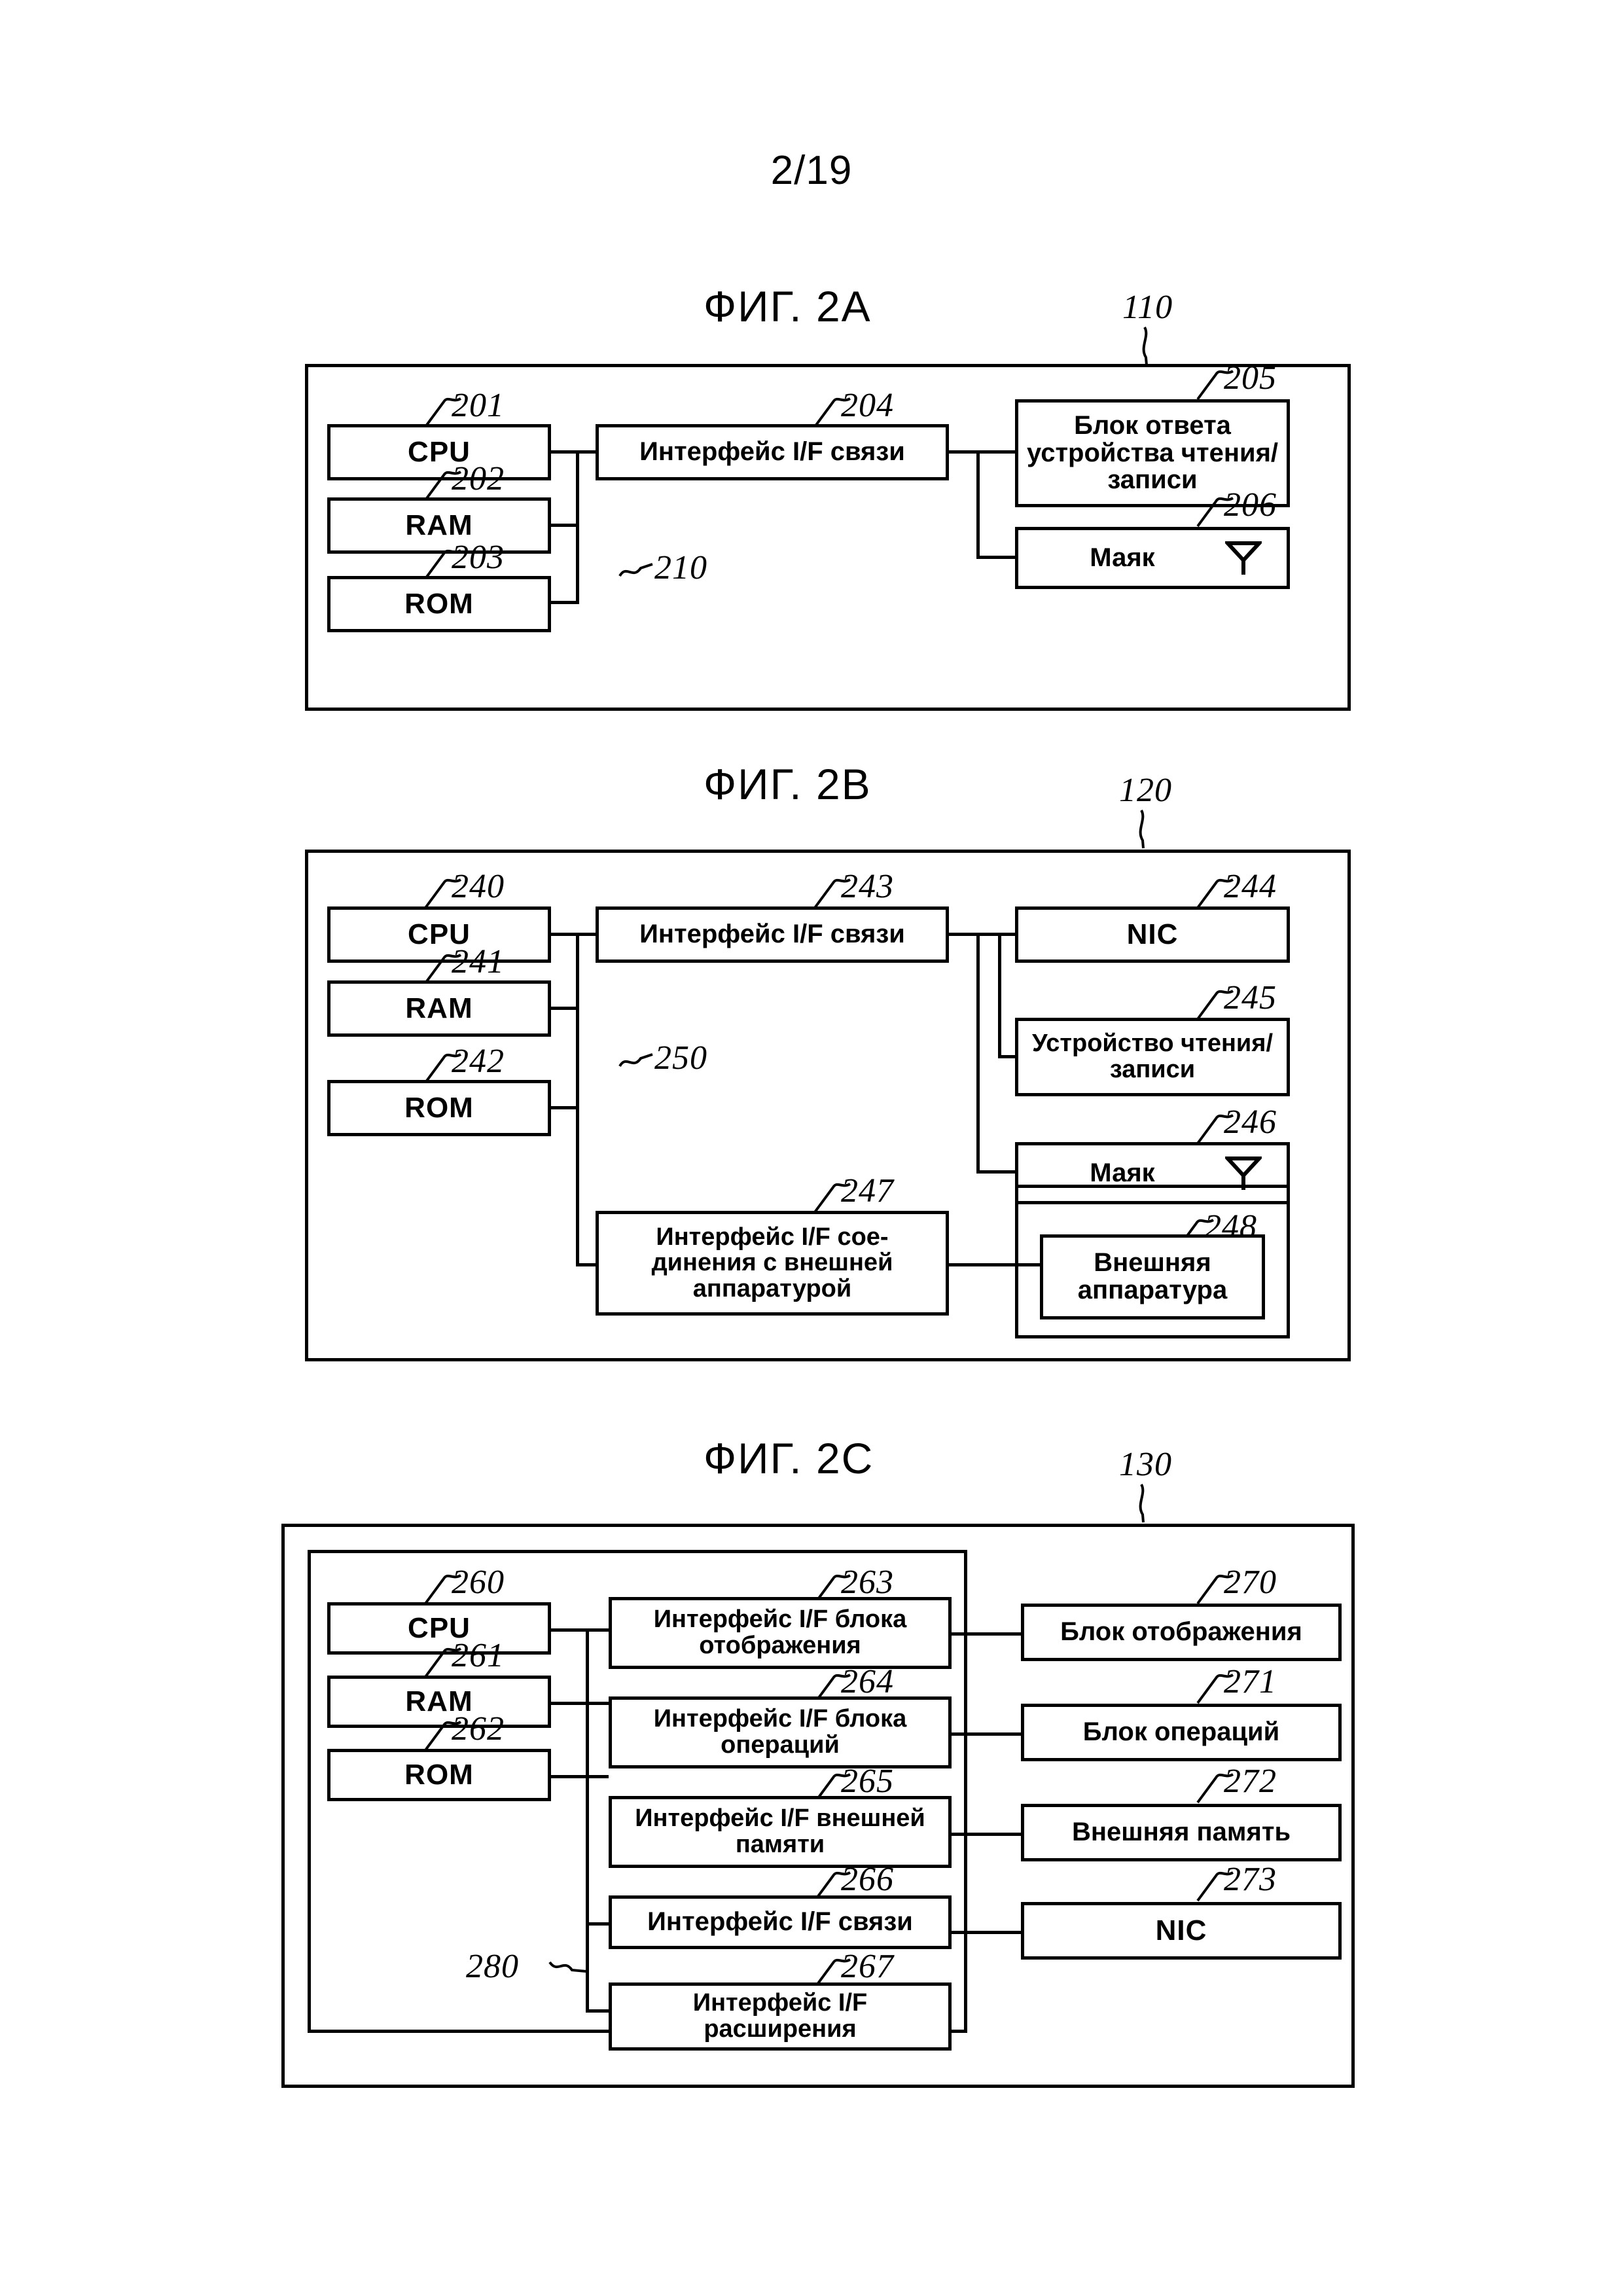  I want to click on connector-beacon, so click(996, 1172).